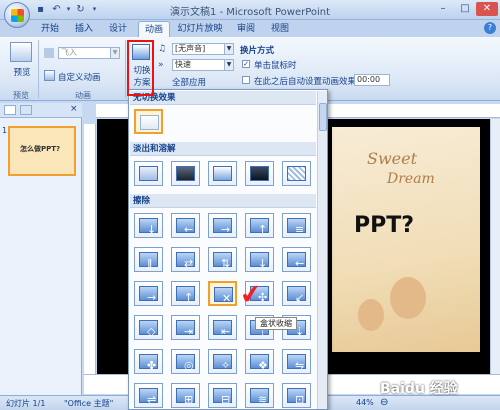 The width and height of the screenshot is (500, 410). I want to click on auto-time-input: 00:00, so click(372, 80).